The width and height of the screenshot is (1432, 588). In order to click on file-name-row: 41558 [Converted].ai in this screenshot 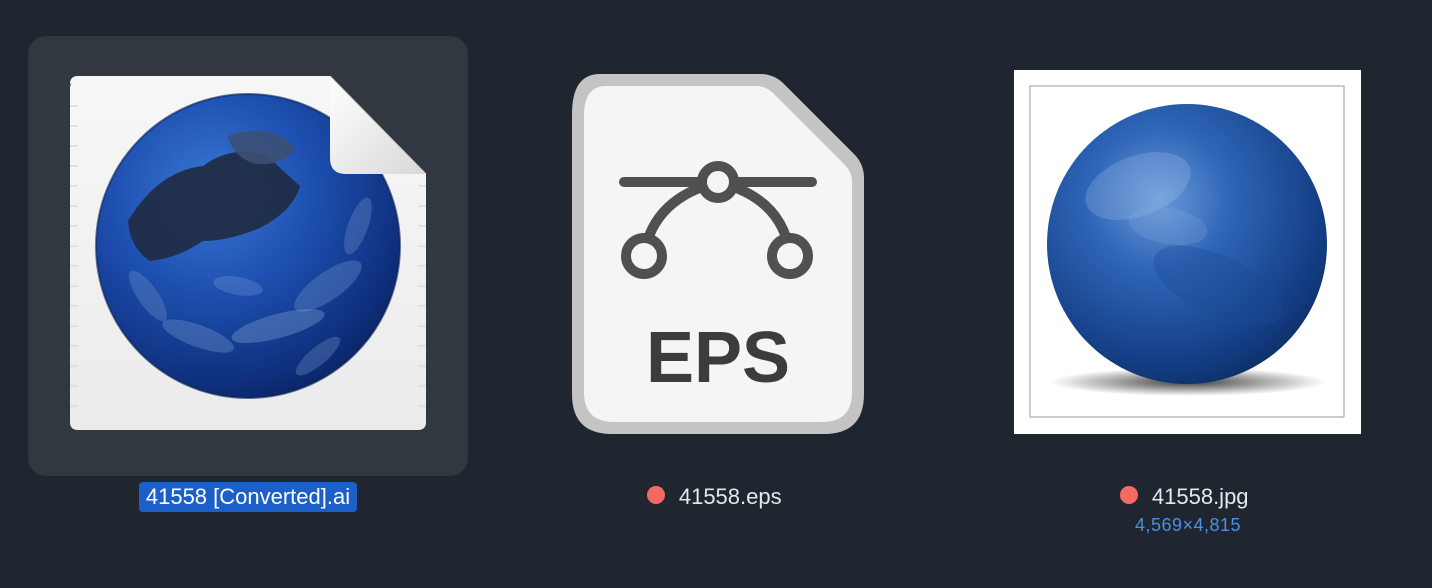, I will do `click(248, 497)`.